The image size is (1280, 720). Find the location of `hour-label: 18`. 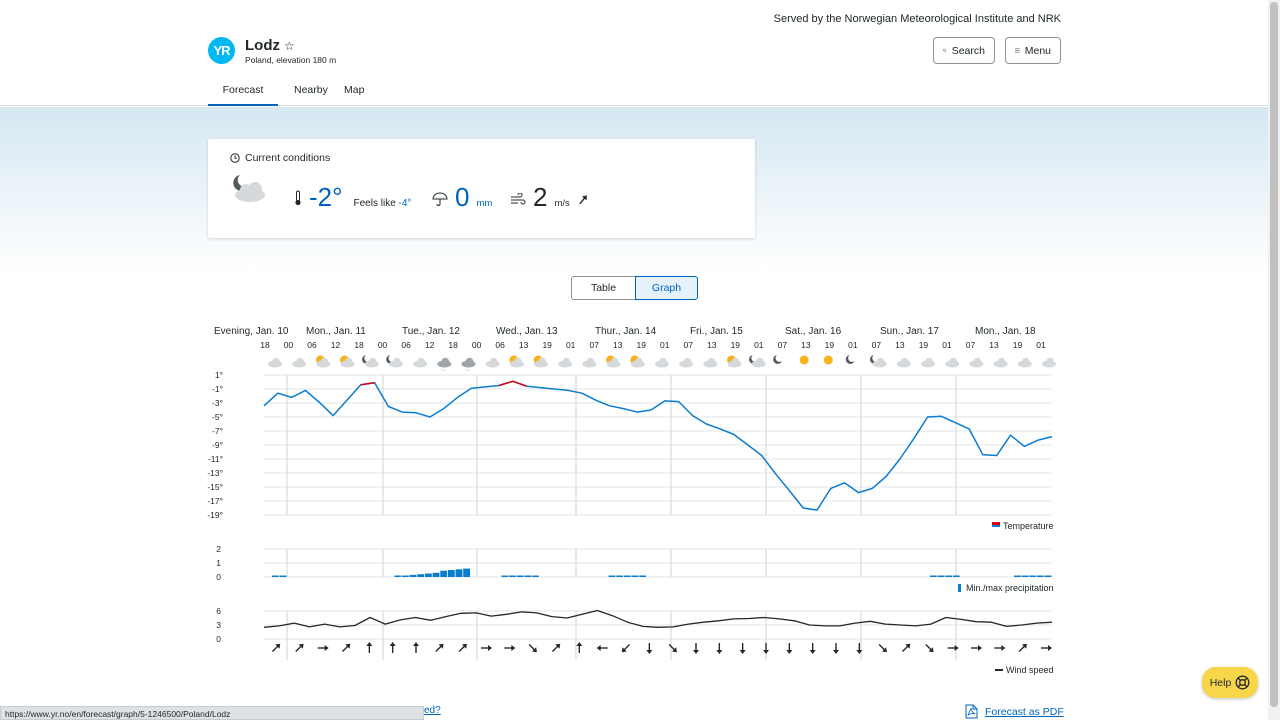

hour-label: 18 is located at coordinates (453, 345).